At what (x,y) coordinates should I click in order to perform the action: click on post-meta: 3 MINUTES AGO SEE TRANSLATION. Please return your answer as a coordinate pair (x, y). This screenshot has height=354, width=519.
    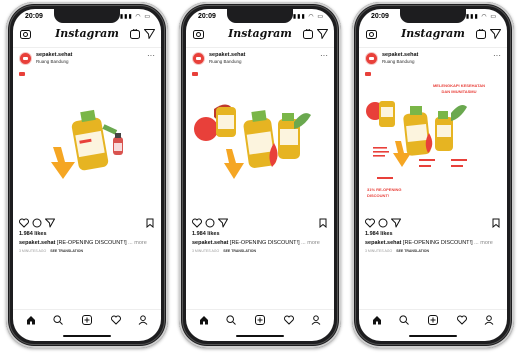
    Looking at the image, I should click on (397, 251).